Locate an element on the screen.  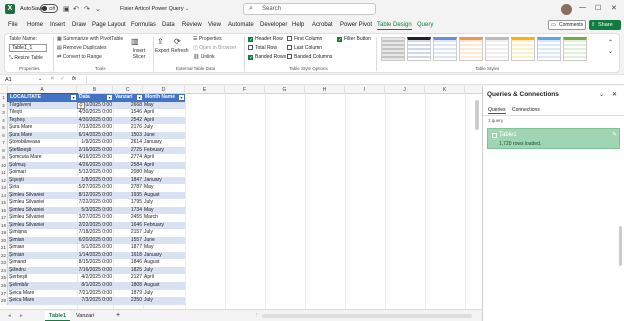
tab-file: File is located at coordinates (13, 25).